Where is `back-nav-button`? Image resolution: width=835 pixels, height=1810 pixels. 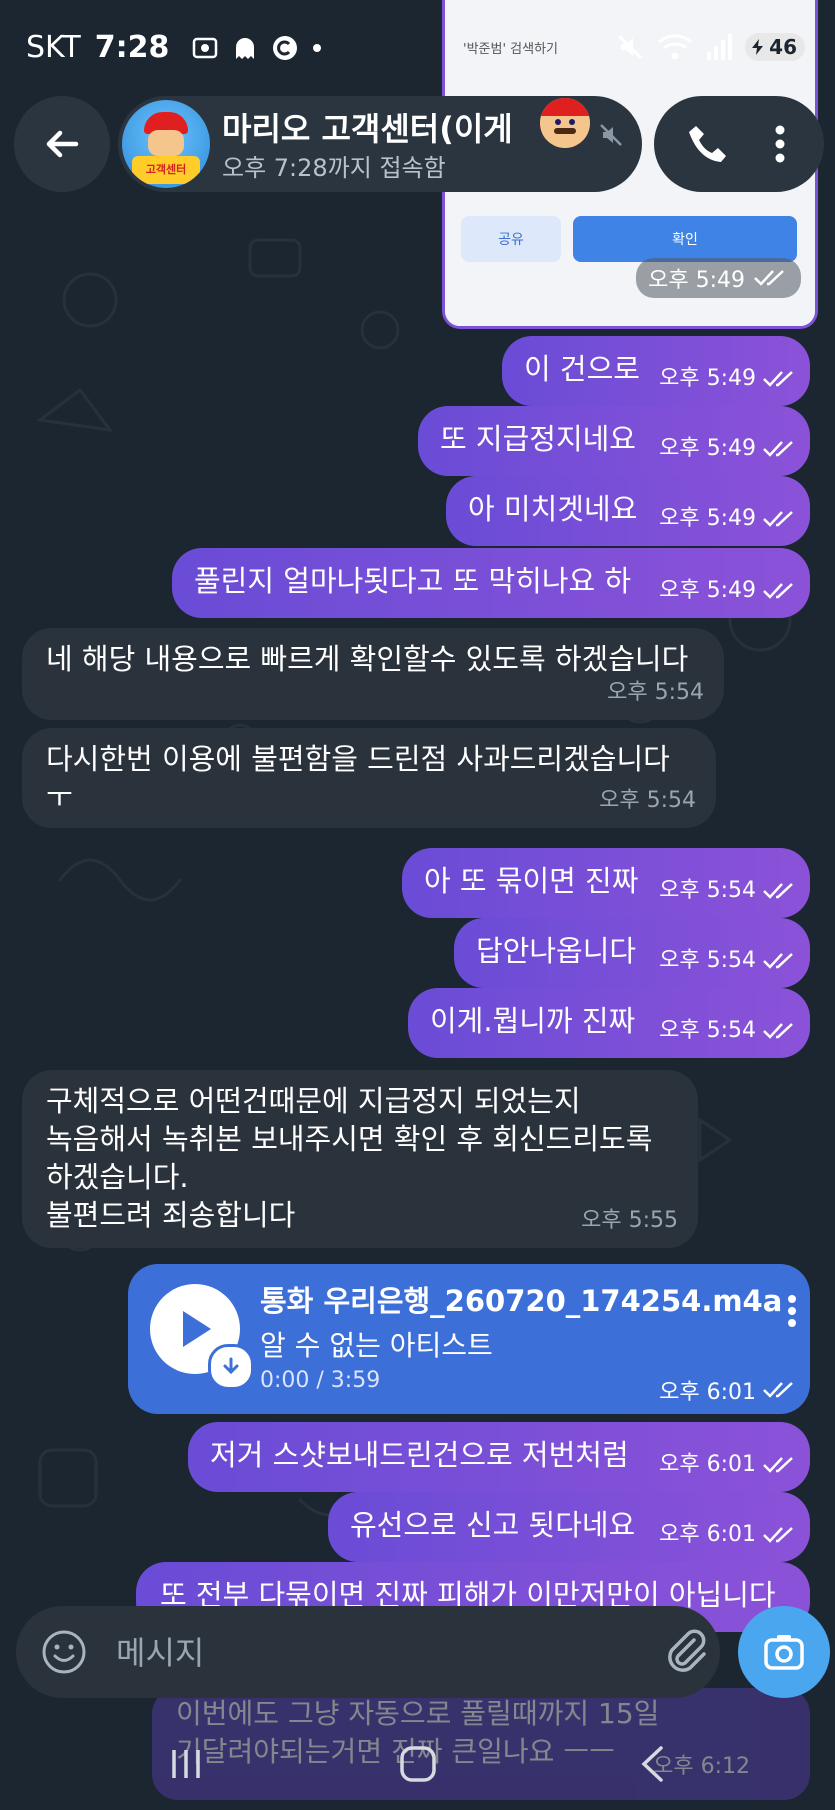 back-nav-button is located at coordinates (652, 1764).